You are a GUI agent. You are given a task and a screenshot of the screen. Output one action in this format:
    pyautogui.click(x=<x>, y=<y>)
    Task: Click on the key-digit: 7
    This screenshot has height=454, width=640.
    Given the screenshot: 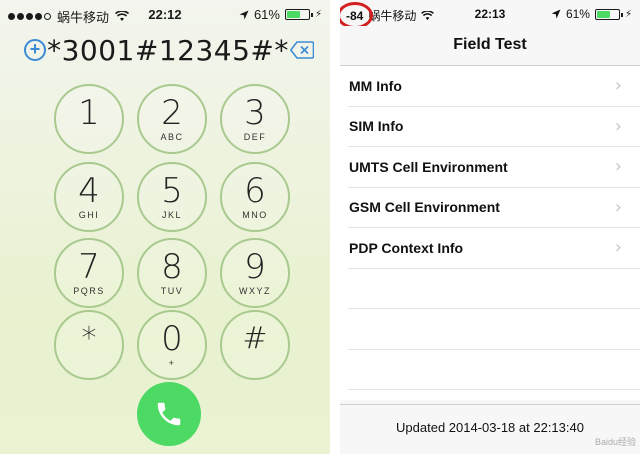 What is the action you would take?
    pyautogui.click(x=89, y=267)
    